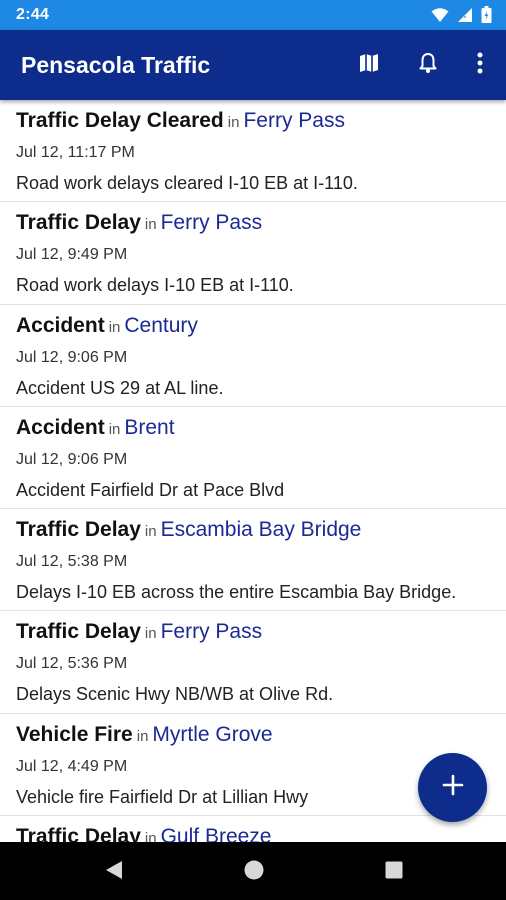  What do you see at coordinates (72, 664) in the screenshot?
I see `incident-date: Jul 12, 5:36 PM` at bounding box center [72, 664].